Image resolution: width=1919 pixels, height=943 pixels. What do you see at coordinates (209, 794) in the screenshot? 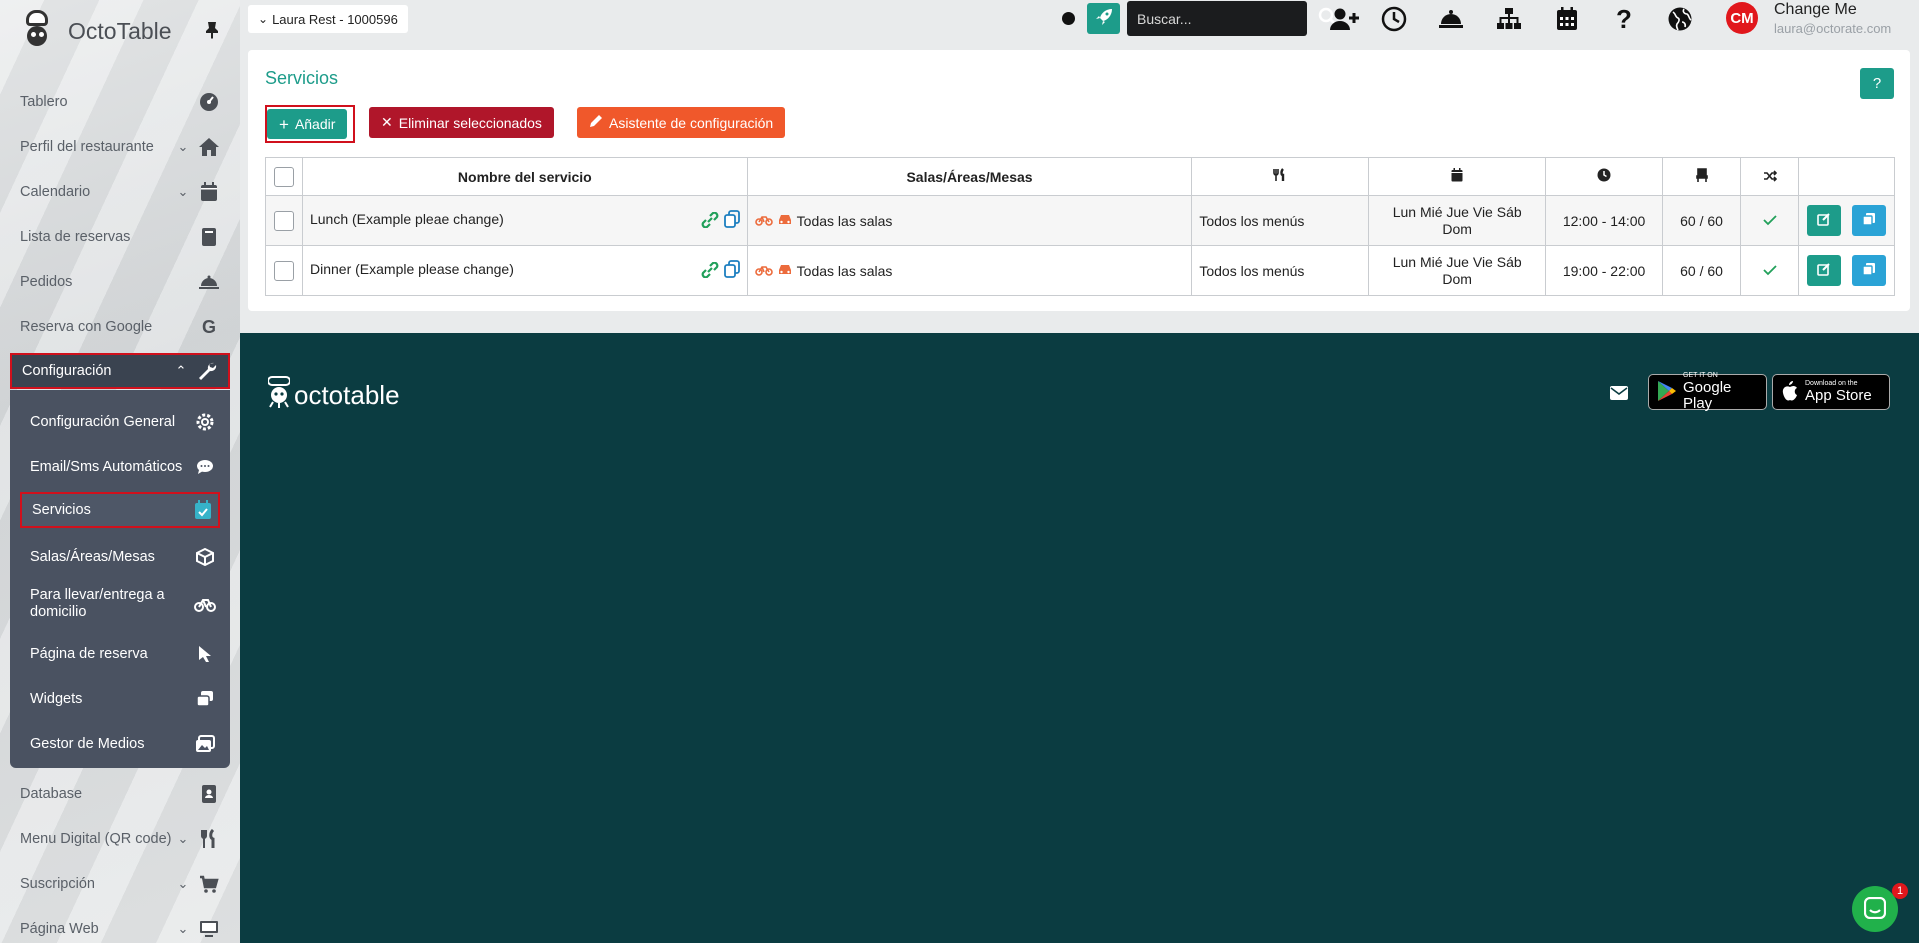
I see `contact-book-icon` at bounding box center [209, 794].